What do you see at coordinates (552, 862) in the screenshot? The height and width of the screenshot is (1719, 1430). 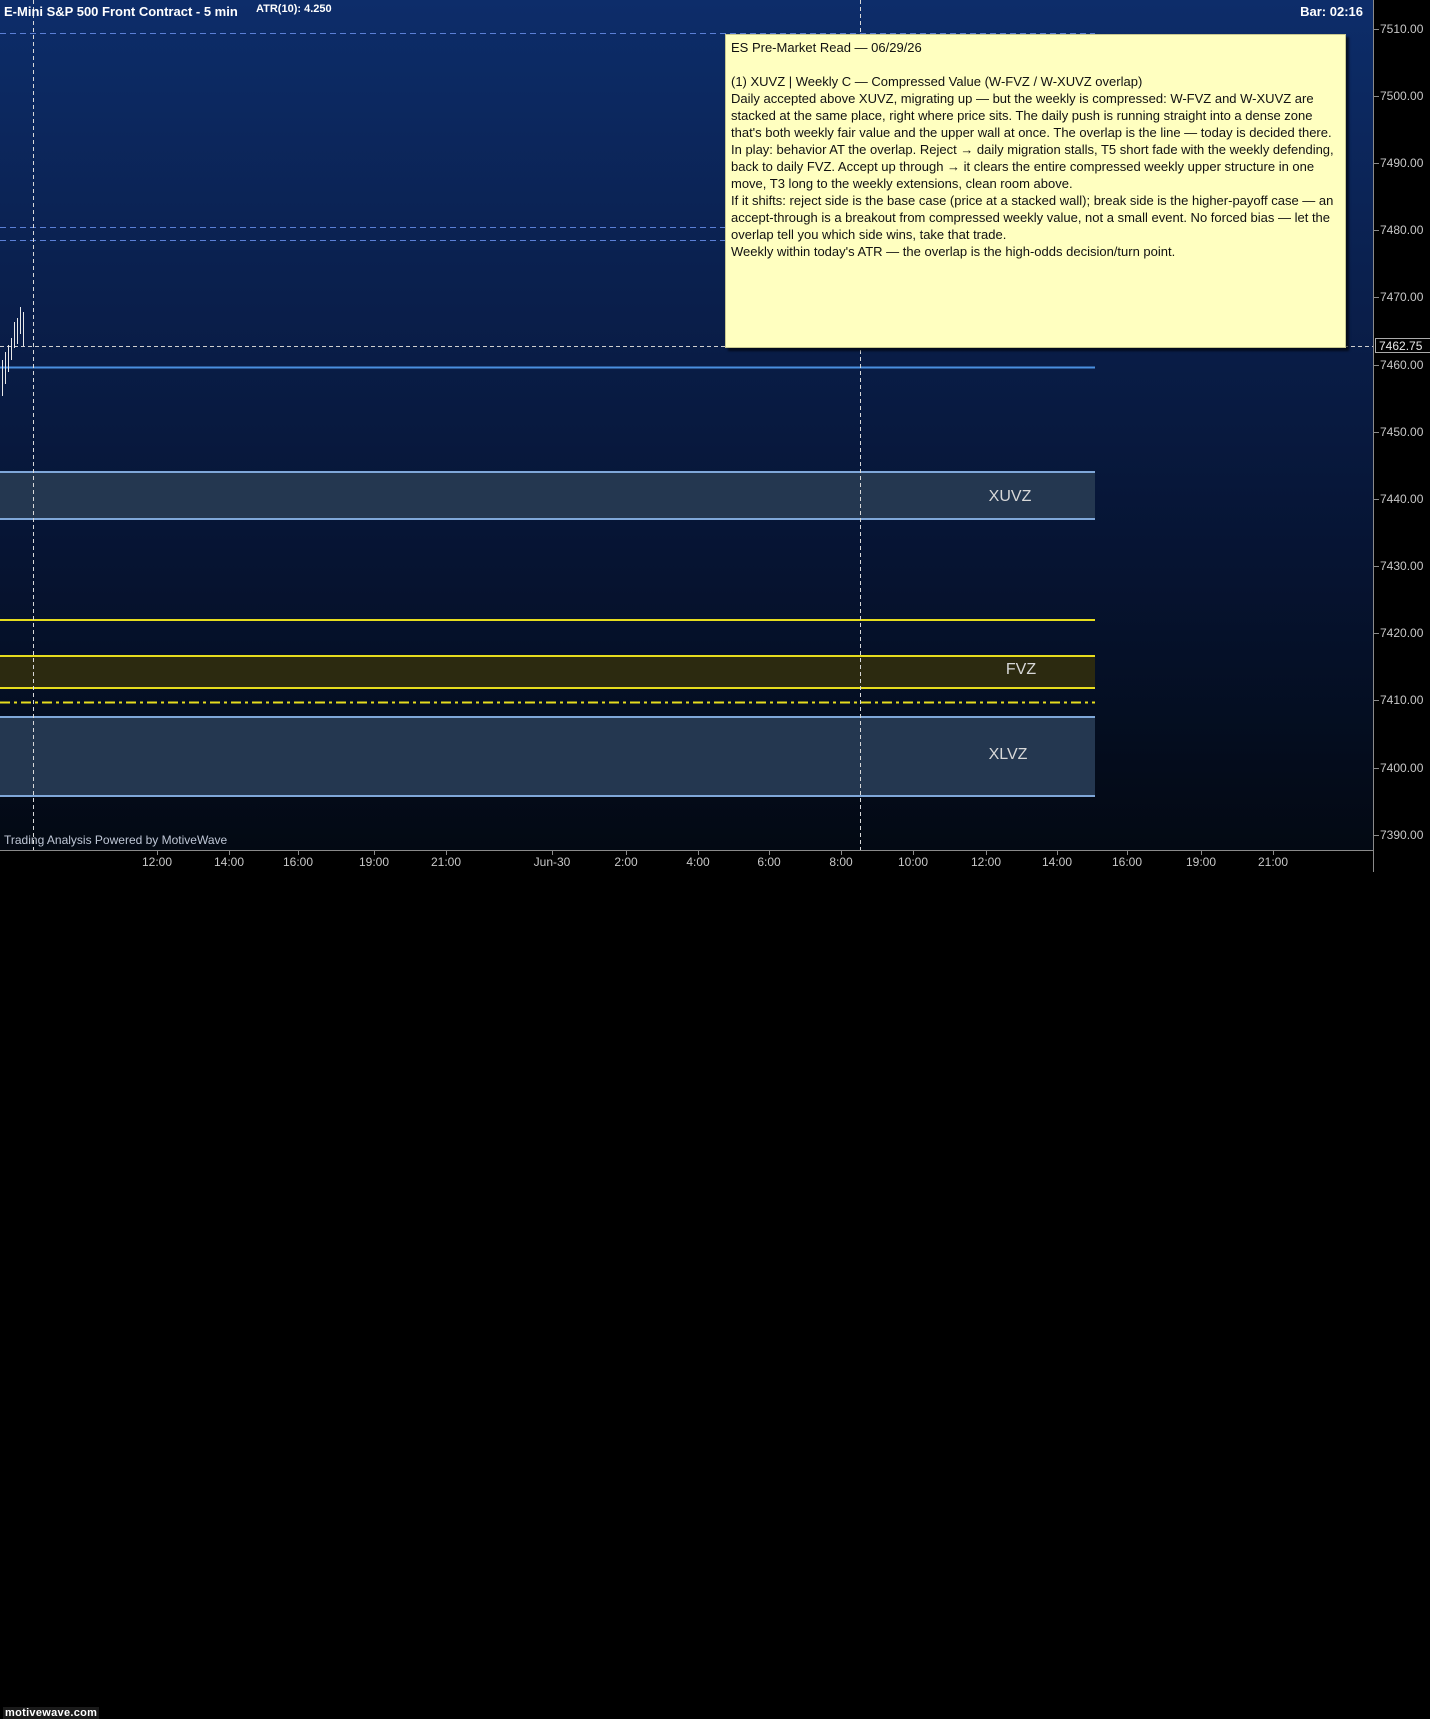 I see `time-axis-label: Jun-30` at bounding box center [552, 862].